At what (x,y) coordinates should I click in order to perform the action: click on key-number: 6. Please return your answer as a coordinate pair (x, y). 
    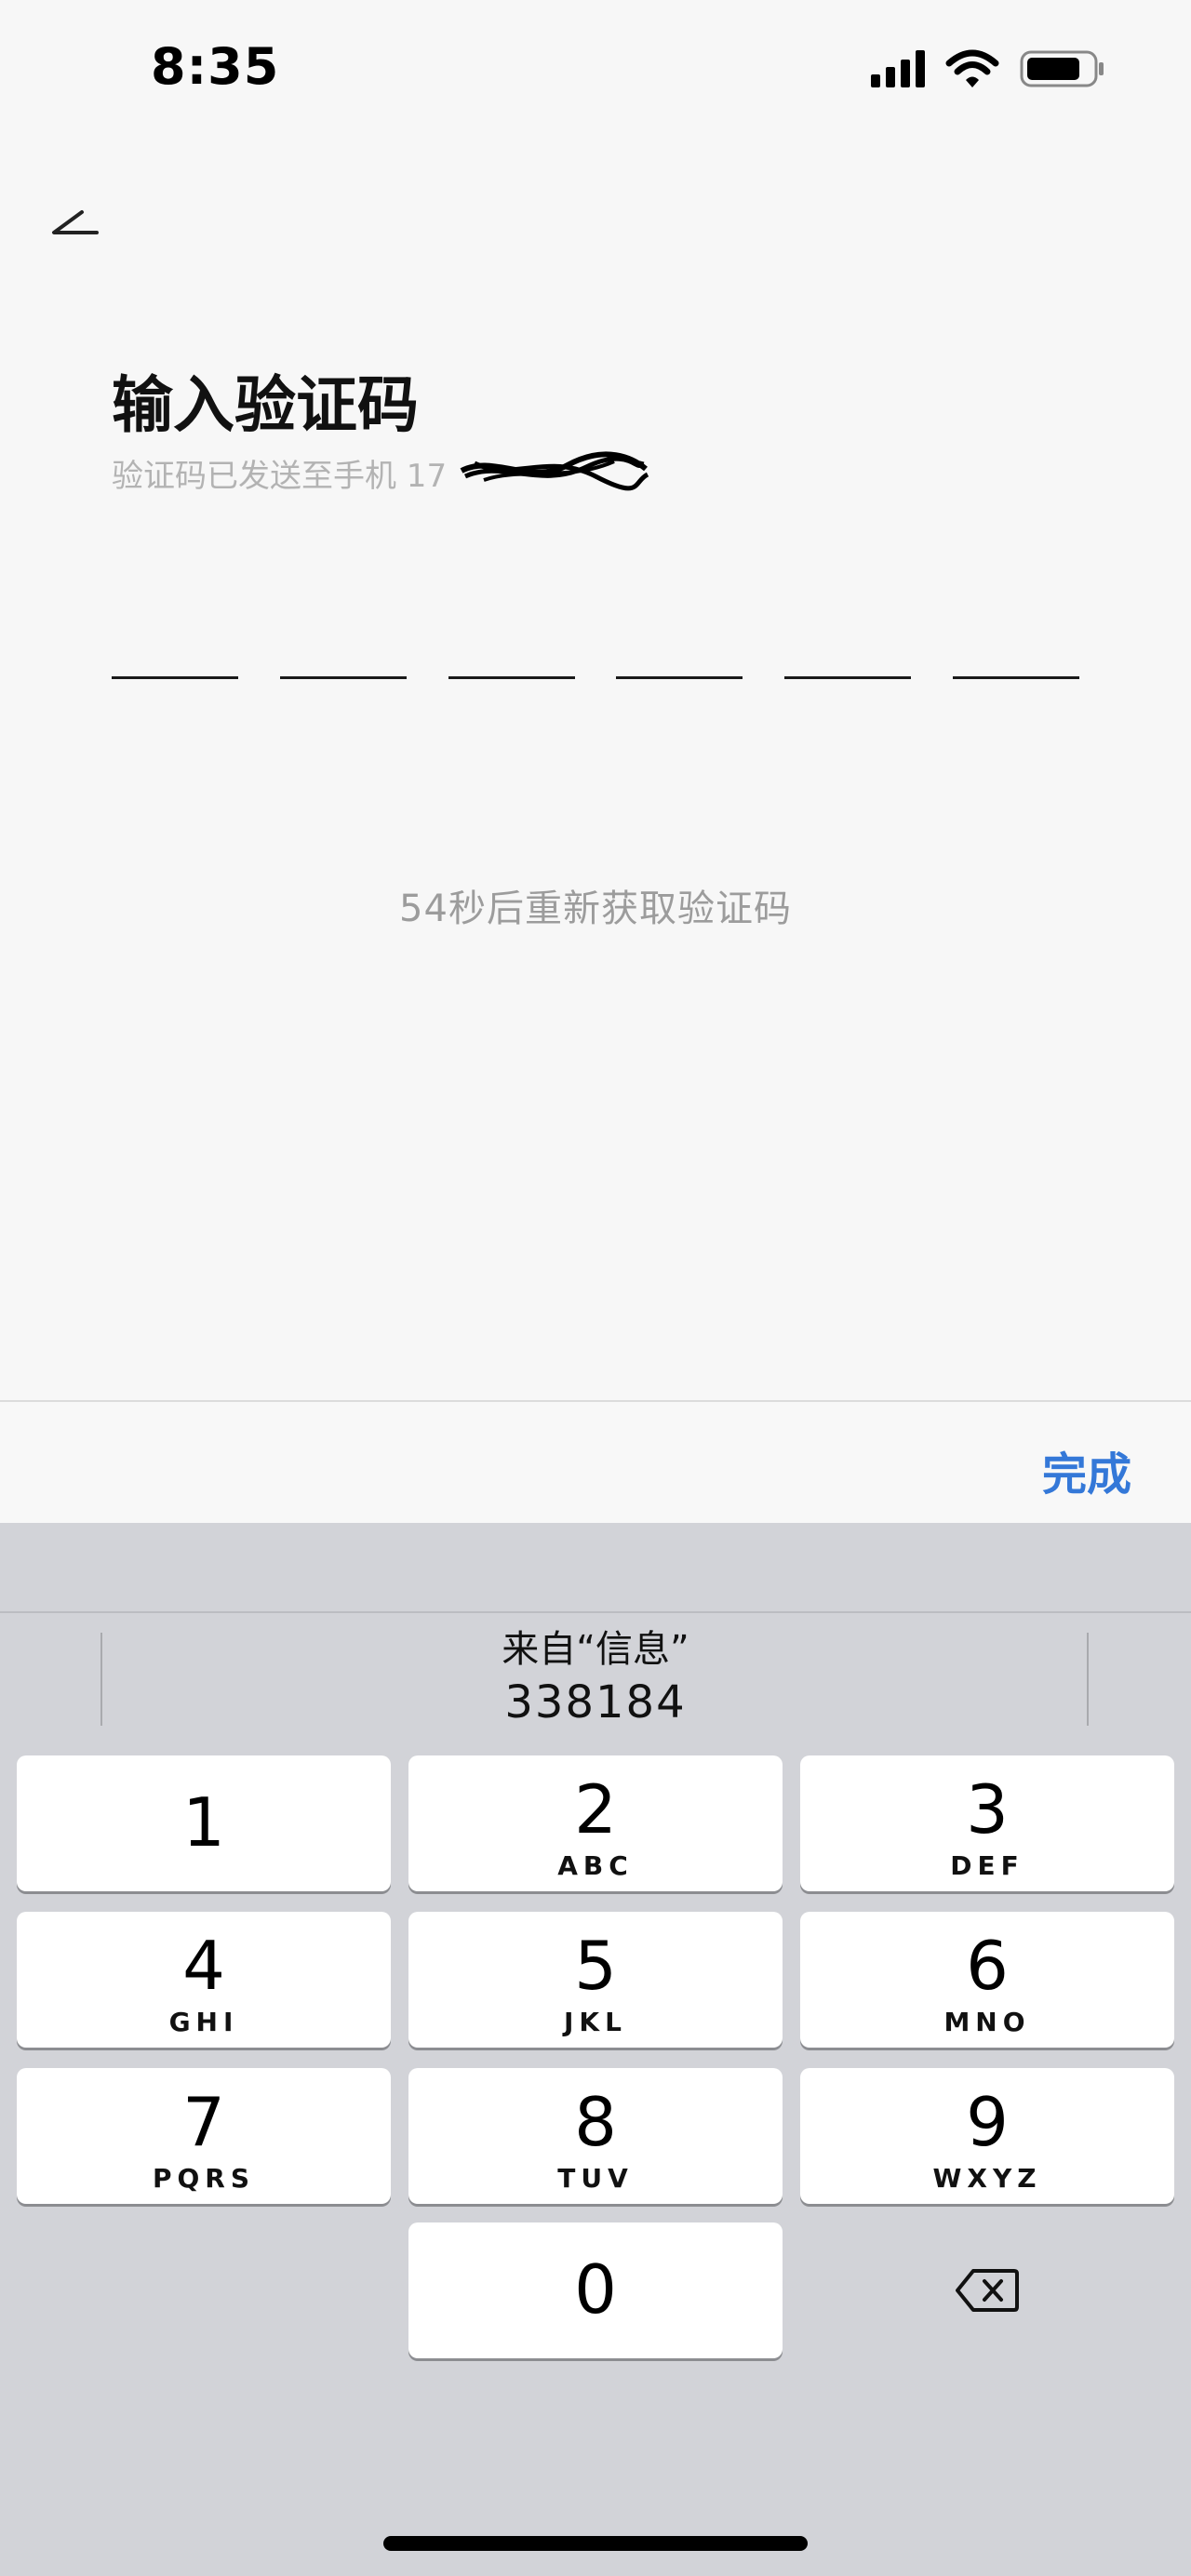
    Looking at the image, I should click on (987, 1966).